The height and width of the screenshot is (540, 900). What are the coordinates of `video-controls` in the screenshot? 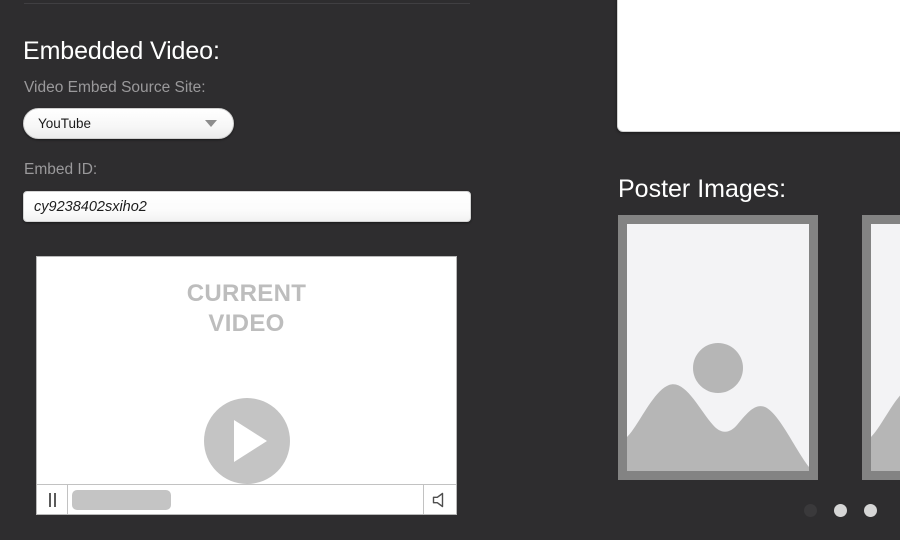 It's located at (246, 499).